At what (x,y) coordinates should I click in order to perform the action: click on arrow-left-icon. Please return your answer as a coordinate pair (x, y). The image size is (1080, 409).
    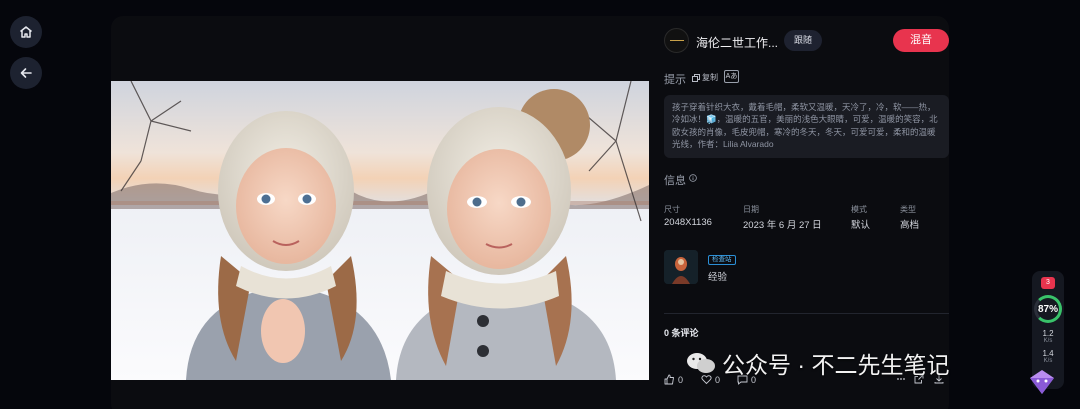
    Looking at the image, I should click on (26, 73).